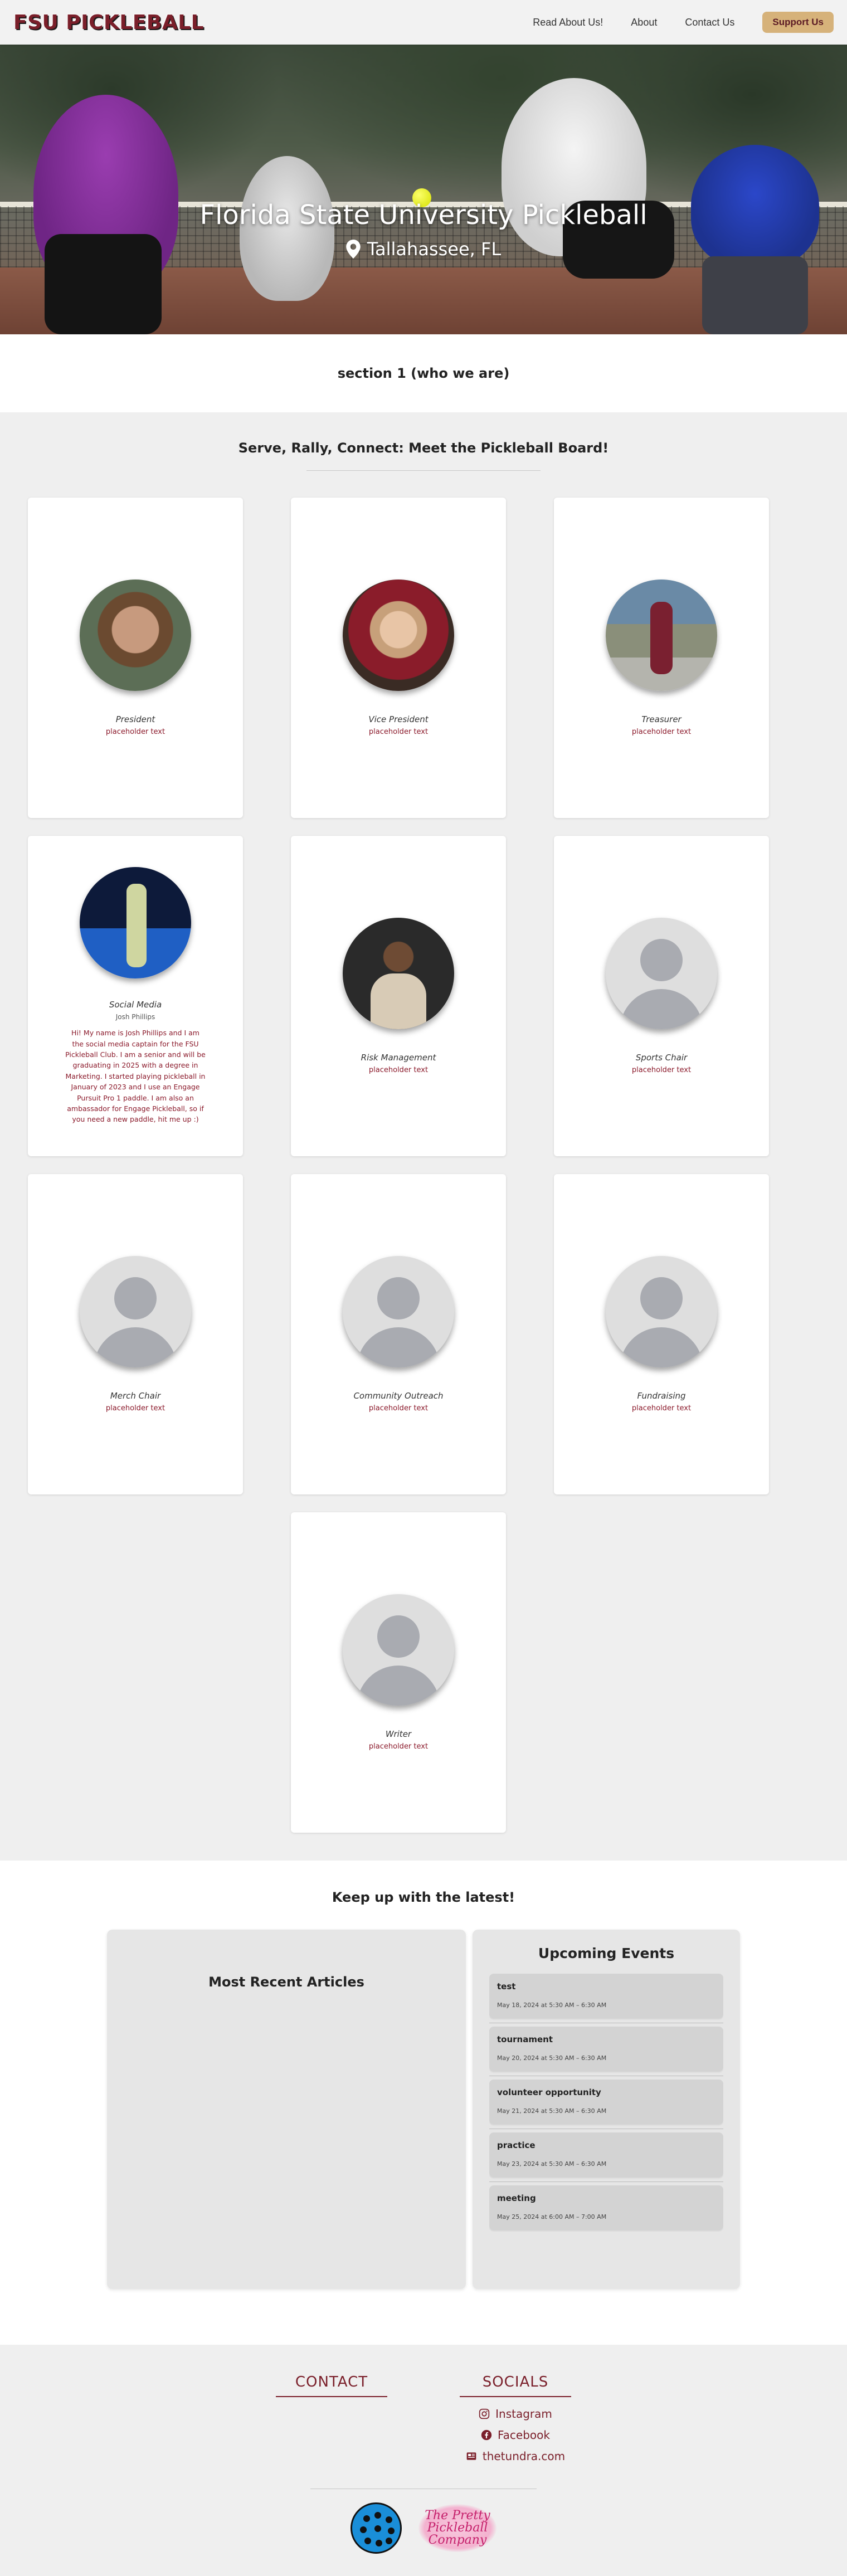 The height and width of the screenshot is (2576, 847). What do you see at coordinates (423, 215) in the screenshot?
I see `hero-title: Florida State University Pickleball` at bounding box center [423, 215].